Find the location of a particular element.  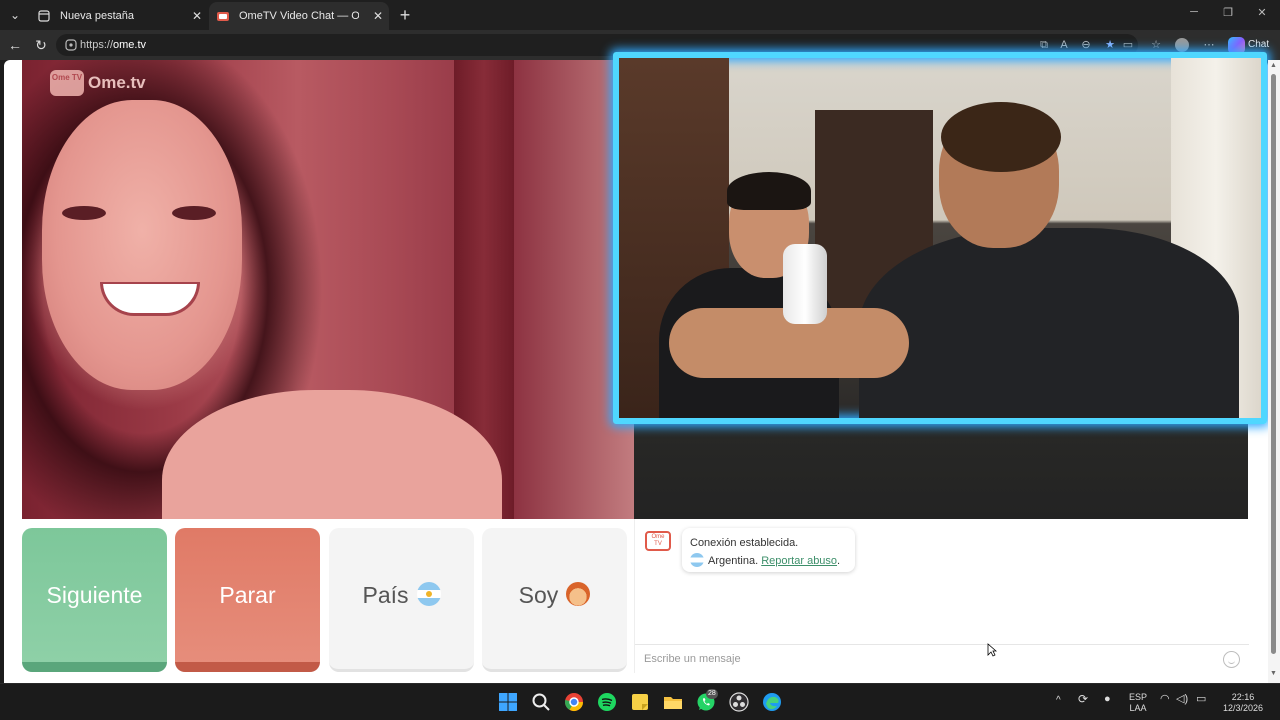

more-options-icon: ⋯ is located at coordinates (1209, 45).